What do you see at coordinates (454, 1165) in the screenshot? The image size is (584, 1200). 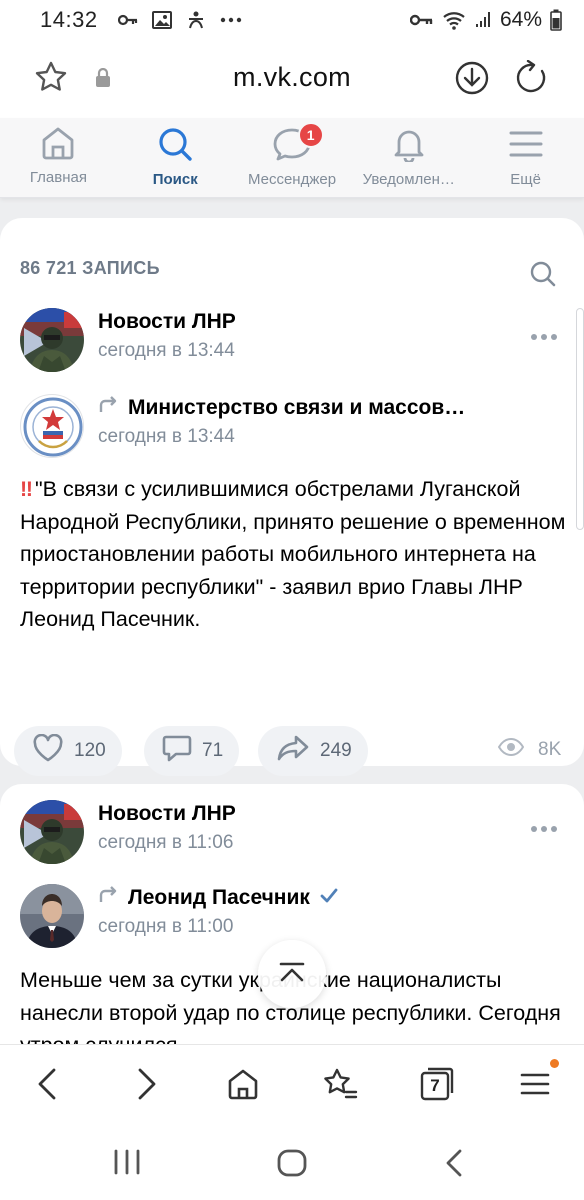 I see `back-button-icon` at bounding box center [454, 1165].